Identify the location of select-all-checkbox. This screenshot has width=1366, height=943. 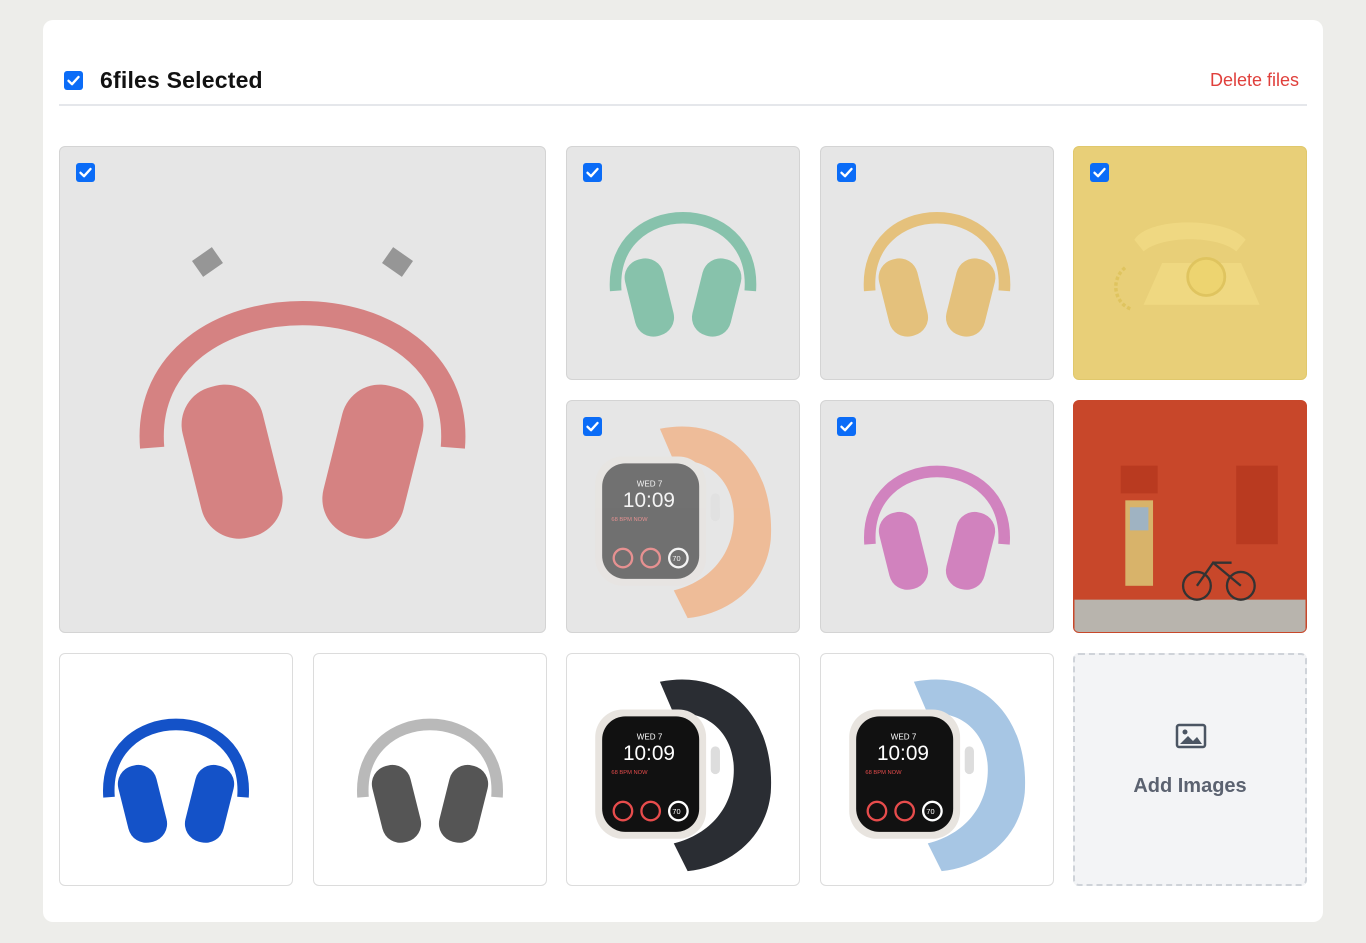
(73, 80).